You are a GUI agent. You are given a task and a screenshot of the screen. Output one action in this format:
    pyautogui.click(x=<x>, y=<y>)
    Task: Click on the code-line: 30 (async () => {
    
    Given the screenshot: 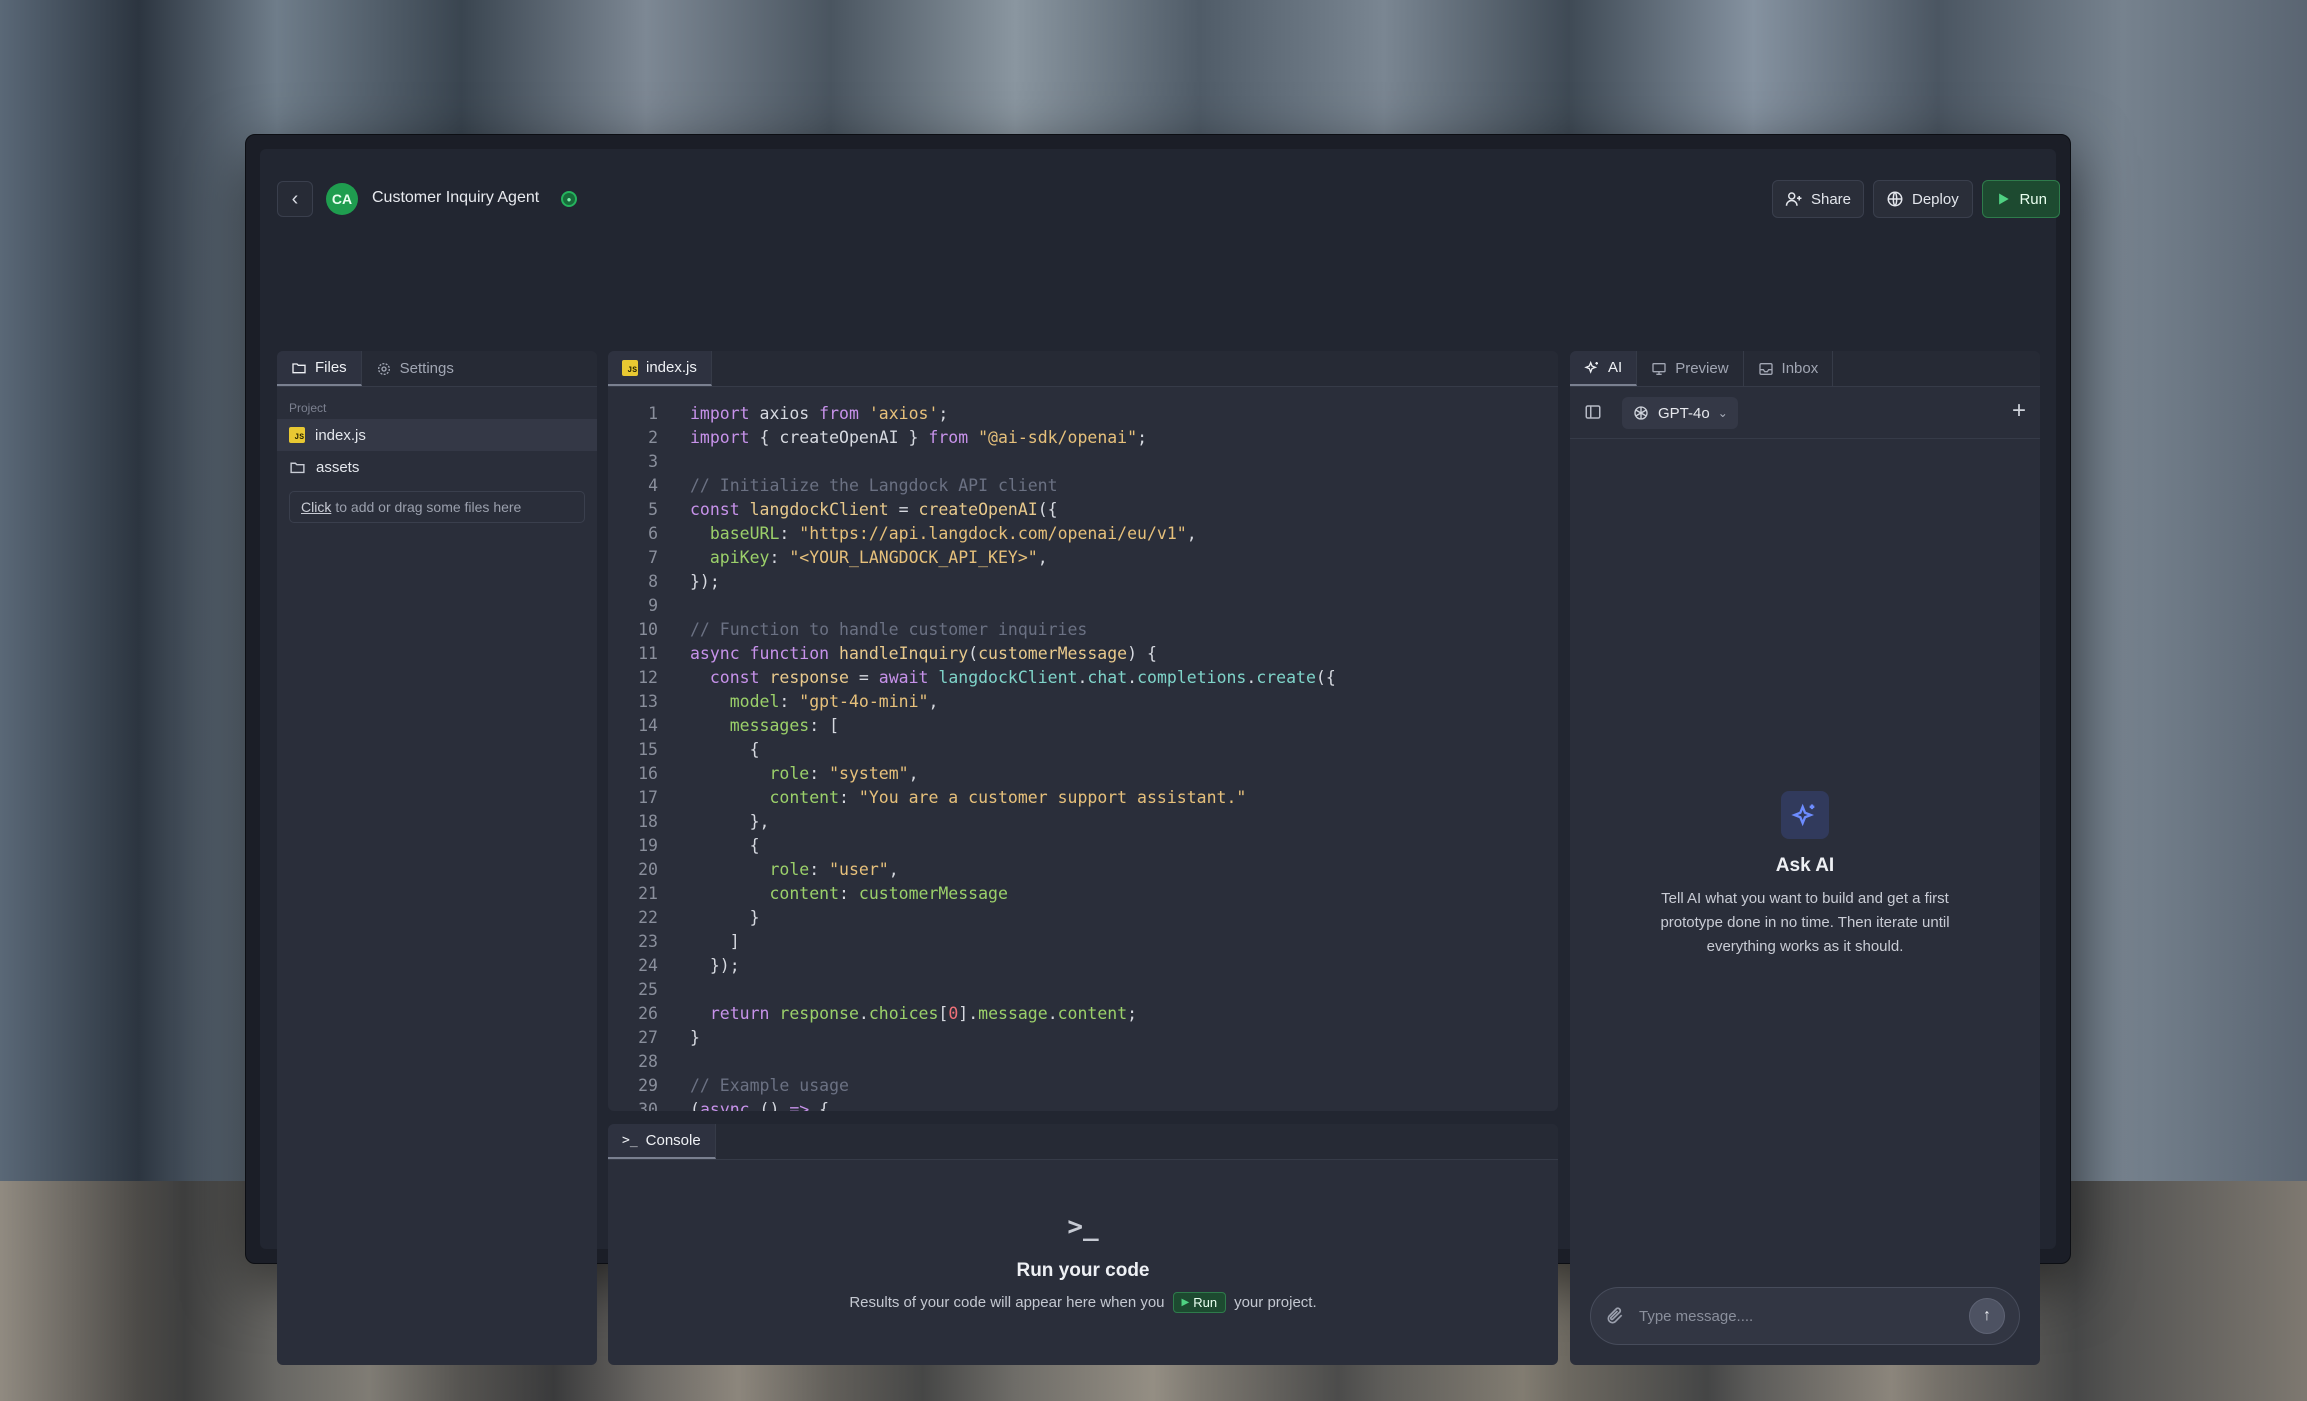 What is the action you would take?
    pyautogui.click(x=1083, y=1104)
    